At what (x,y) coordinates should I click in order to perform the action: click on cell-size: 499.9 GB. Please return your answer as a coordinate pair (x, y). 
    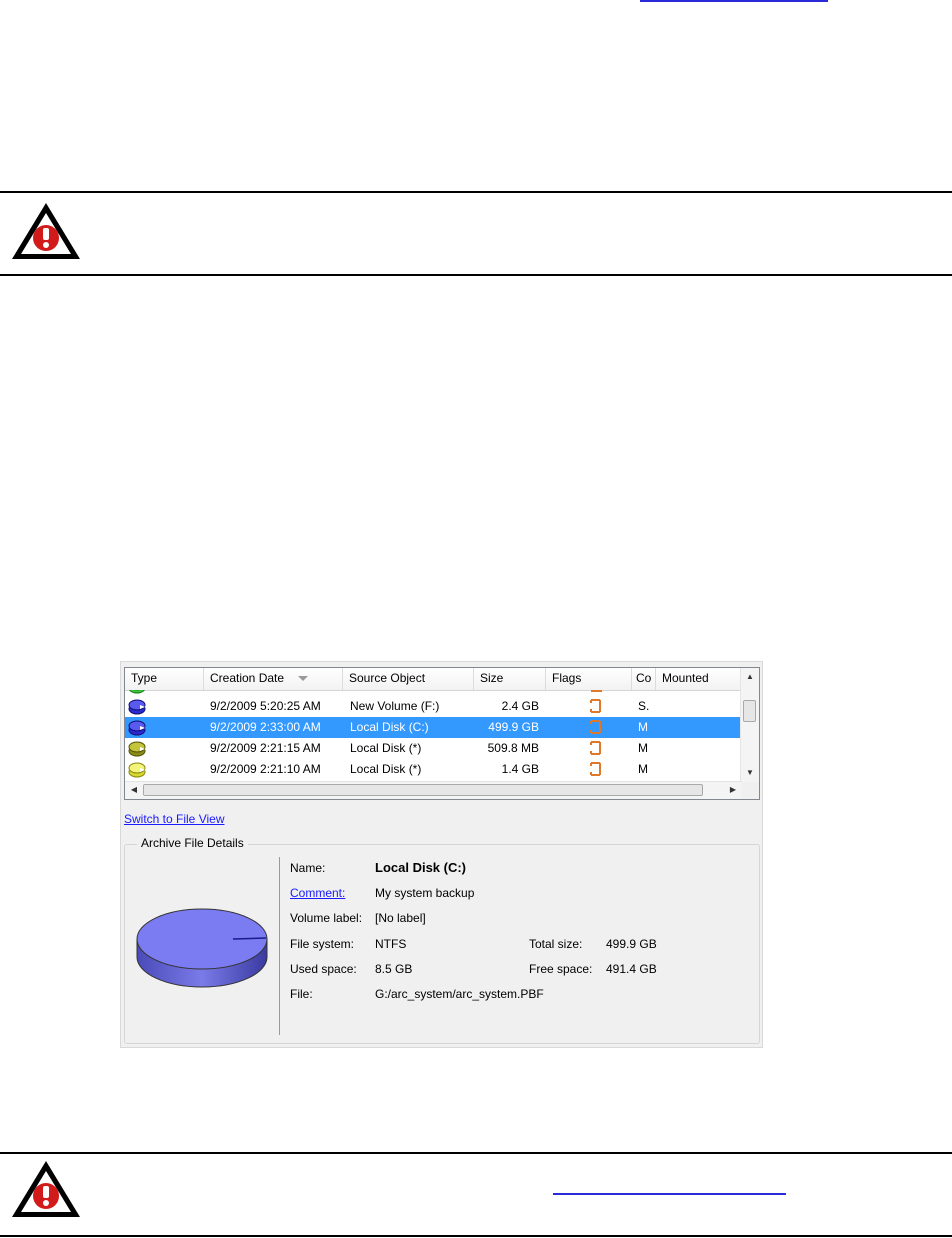
    Looking at the image, I should click on (513, 727).